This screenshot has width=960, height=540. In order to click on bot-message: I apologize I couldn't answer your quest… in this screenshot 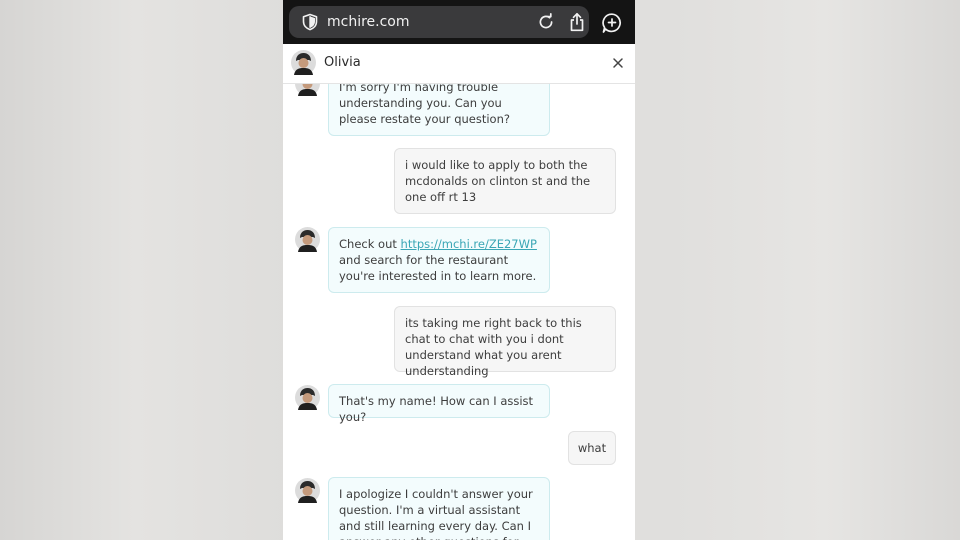, I will do `click(439, 508)`.